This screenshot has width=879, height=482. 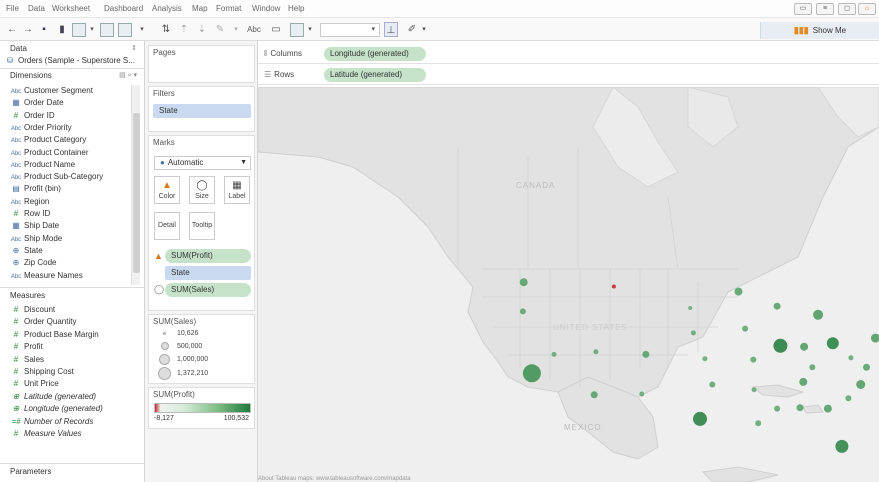 I want to click on dimension-field: Abc Ship Mode, so click(x=36, y=238).